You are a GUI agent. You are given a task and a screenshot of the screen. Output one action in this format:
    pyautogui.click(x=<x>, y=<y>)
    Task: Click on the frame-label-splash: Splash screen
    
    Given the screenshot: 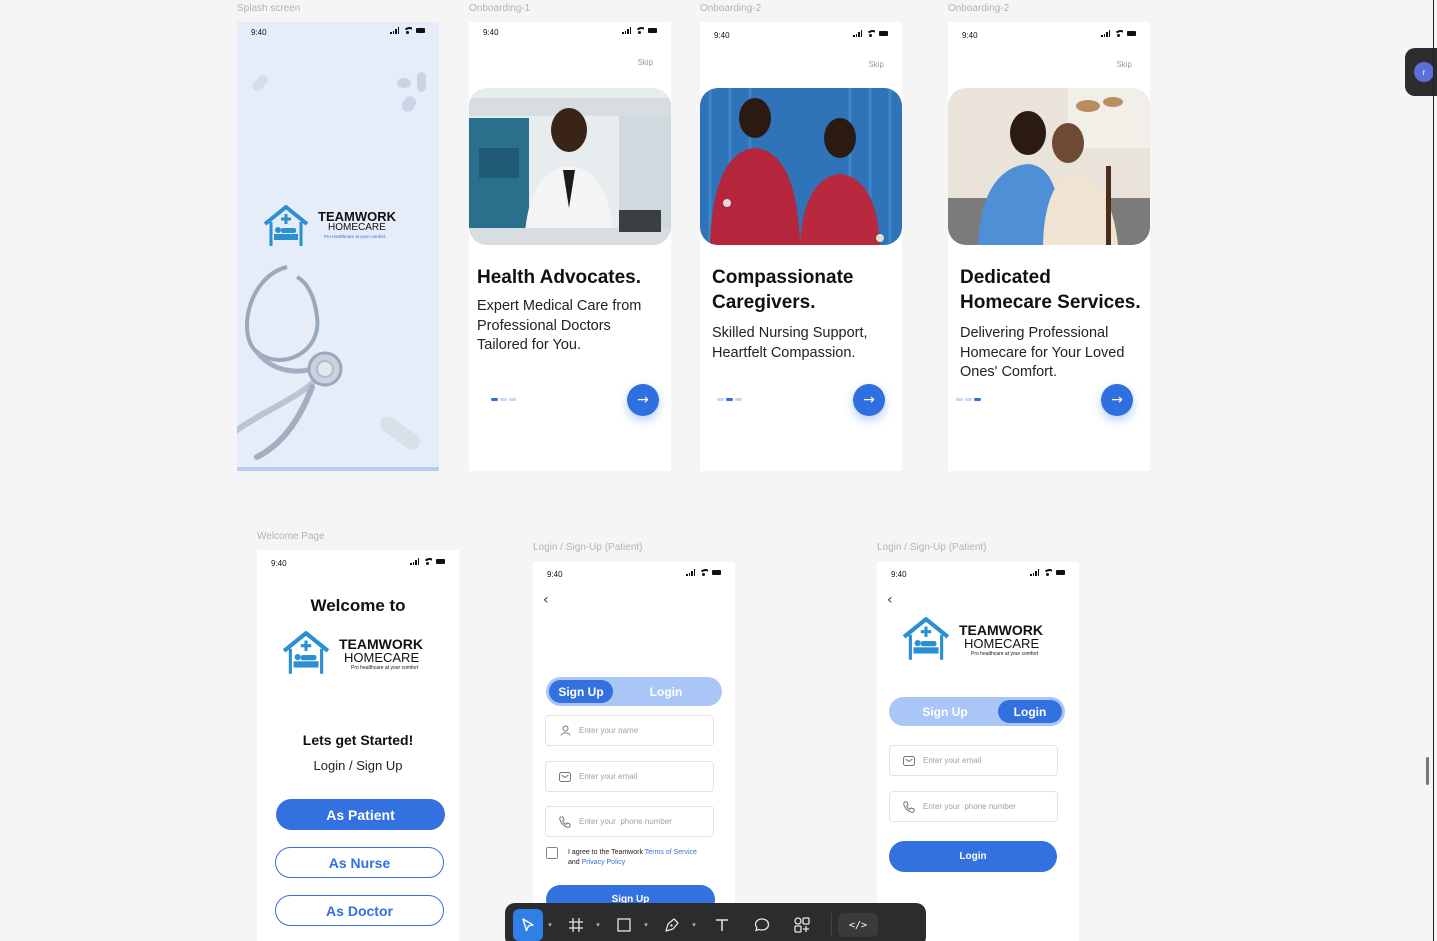 What is the action you would take?
    pyautogui.click(x=268, y=8)
    